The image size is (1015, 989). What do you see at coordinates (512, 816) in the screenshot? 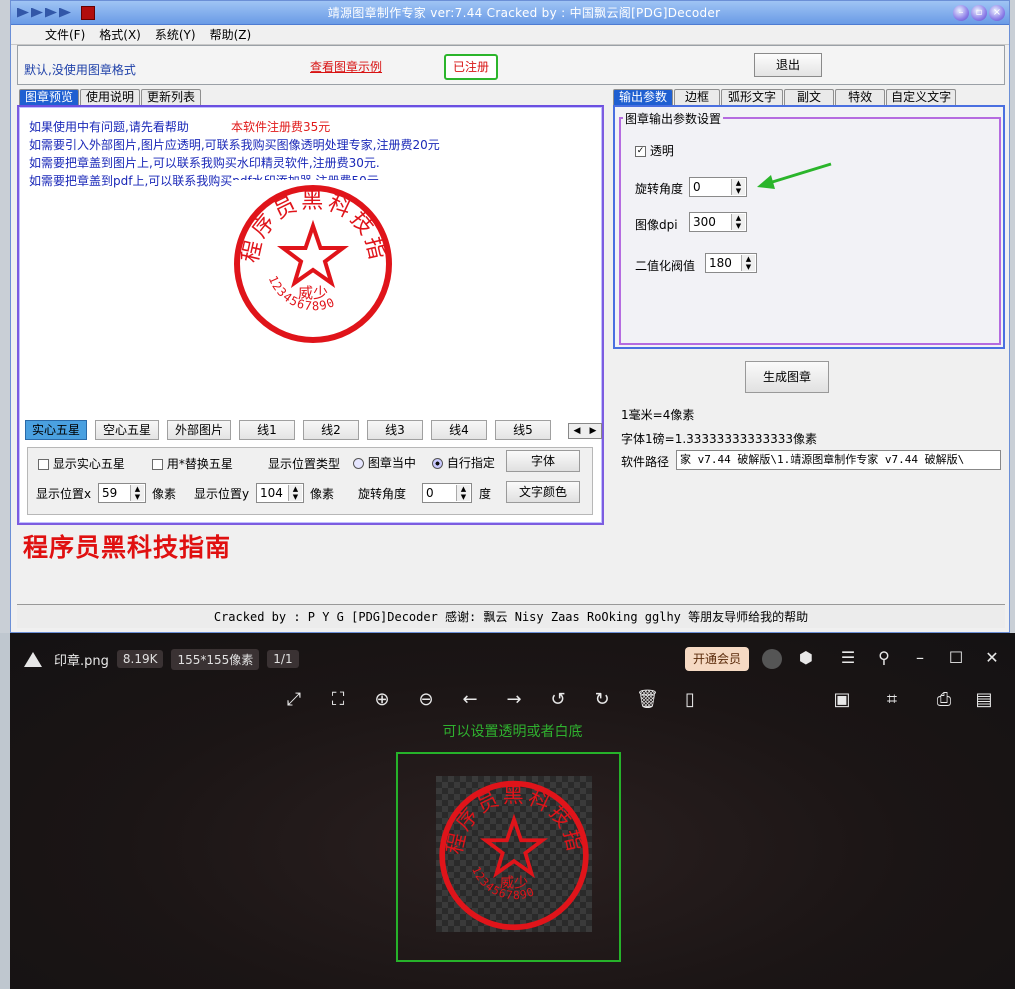
I see `svg-text: 程序员黑科技指南` at bounding box center [512, 816].